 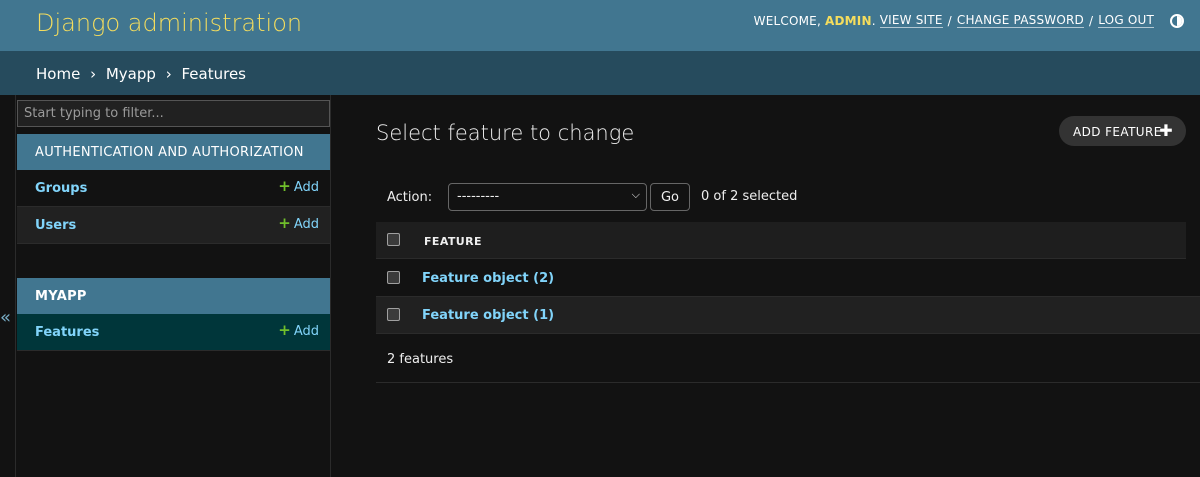 I want to click on breadcrumb-app: Myapp, so click(x=131, y=74).